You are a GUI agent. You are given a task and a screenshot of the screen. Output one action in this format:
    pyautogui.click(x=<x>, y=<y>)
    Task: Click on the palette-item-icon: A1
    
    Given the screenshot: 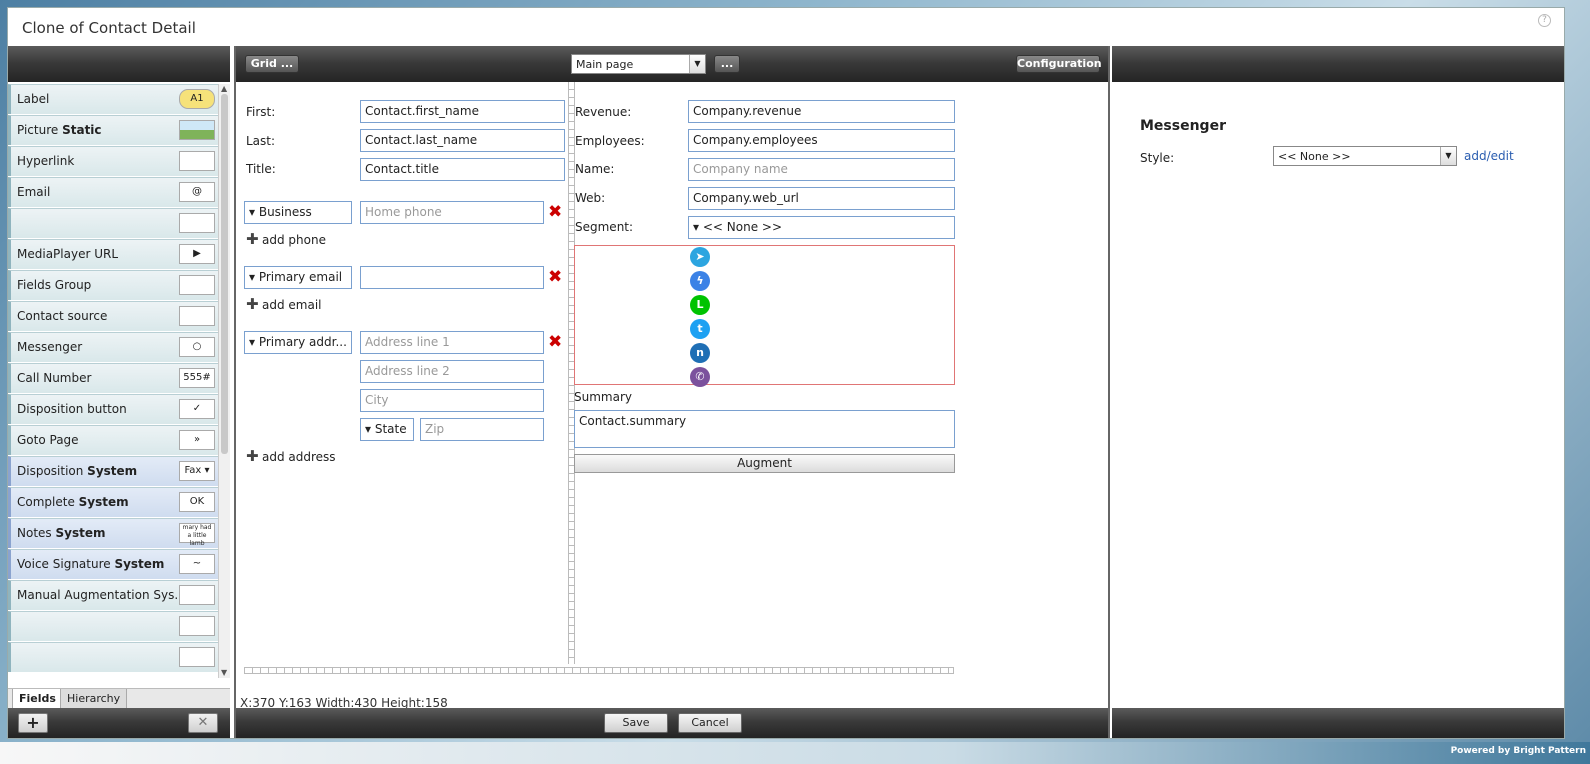 What is the action you would take?
    pyautogui.click(x=197, y=99)
    